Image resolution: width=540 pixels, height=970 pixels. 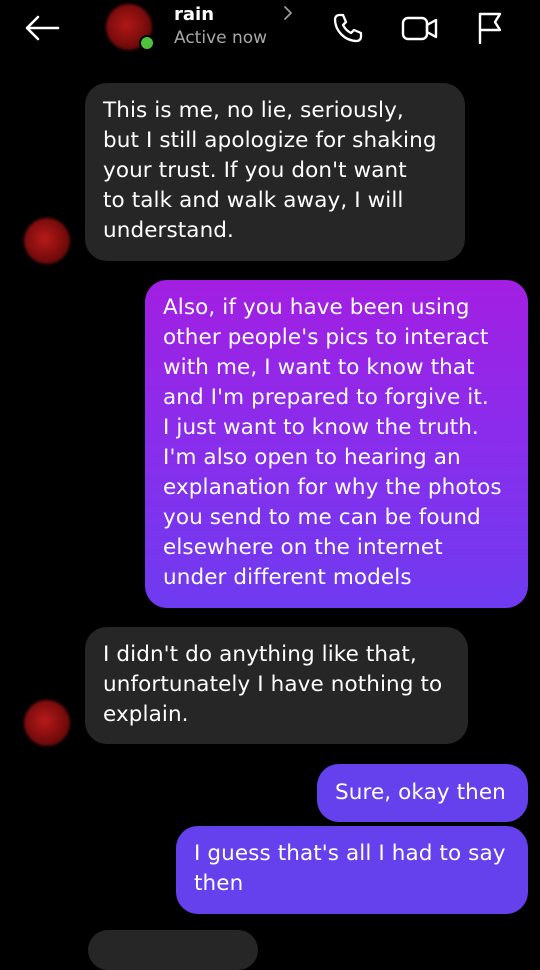 I want to click on back-button, so click(x=42, y=28).